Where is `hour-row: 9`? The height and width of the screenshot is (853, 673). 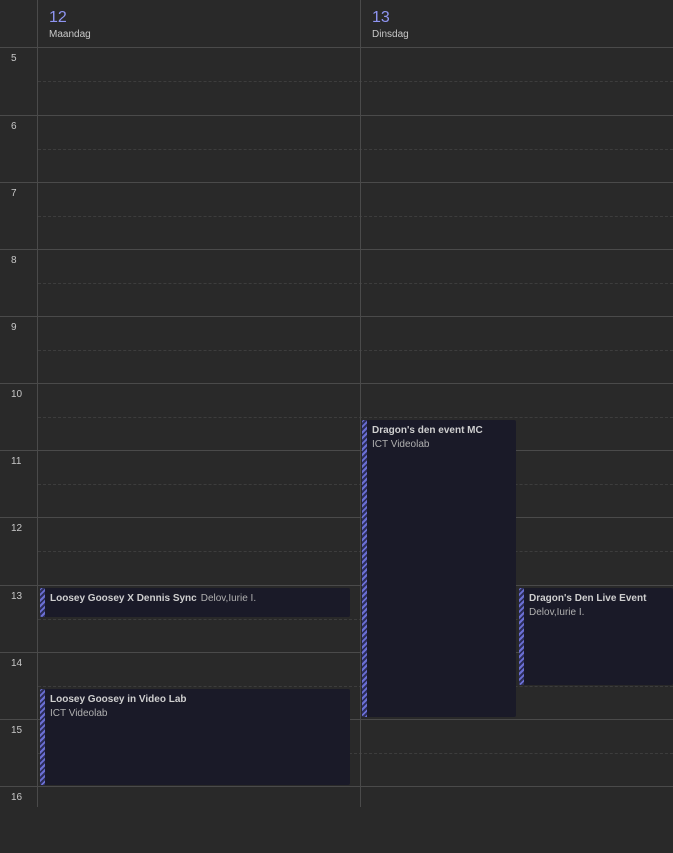
hour-row: 9 is located at coordinates (336, 349).